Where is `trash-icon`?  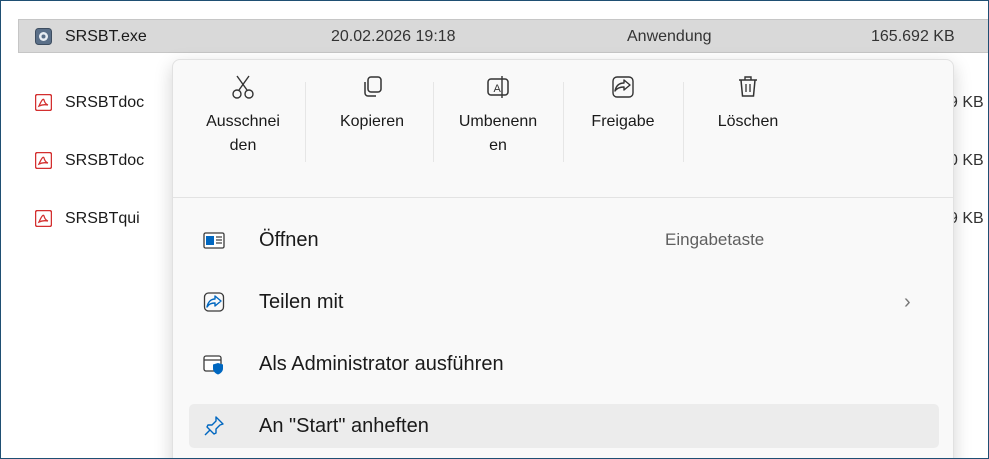 trash-icon is located at coordinates (748, 86).